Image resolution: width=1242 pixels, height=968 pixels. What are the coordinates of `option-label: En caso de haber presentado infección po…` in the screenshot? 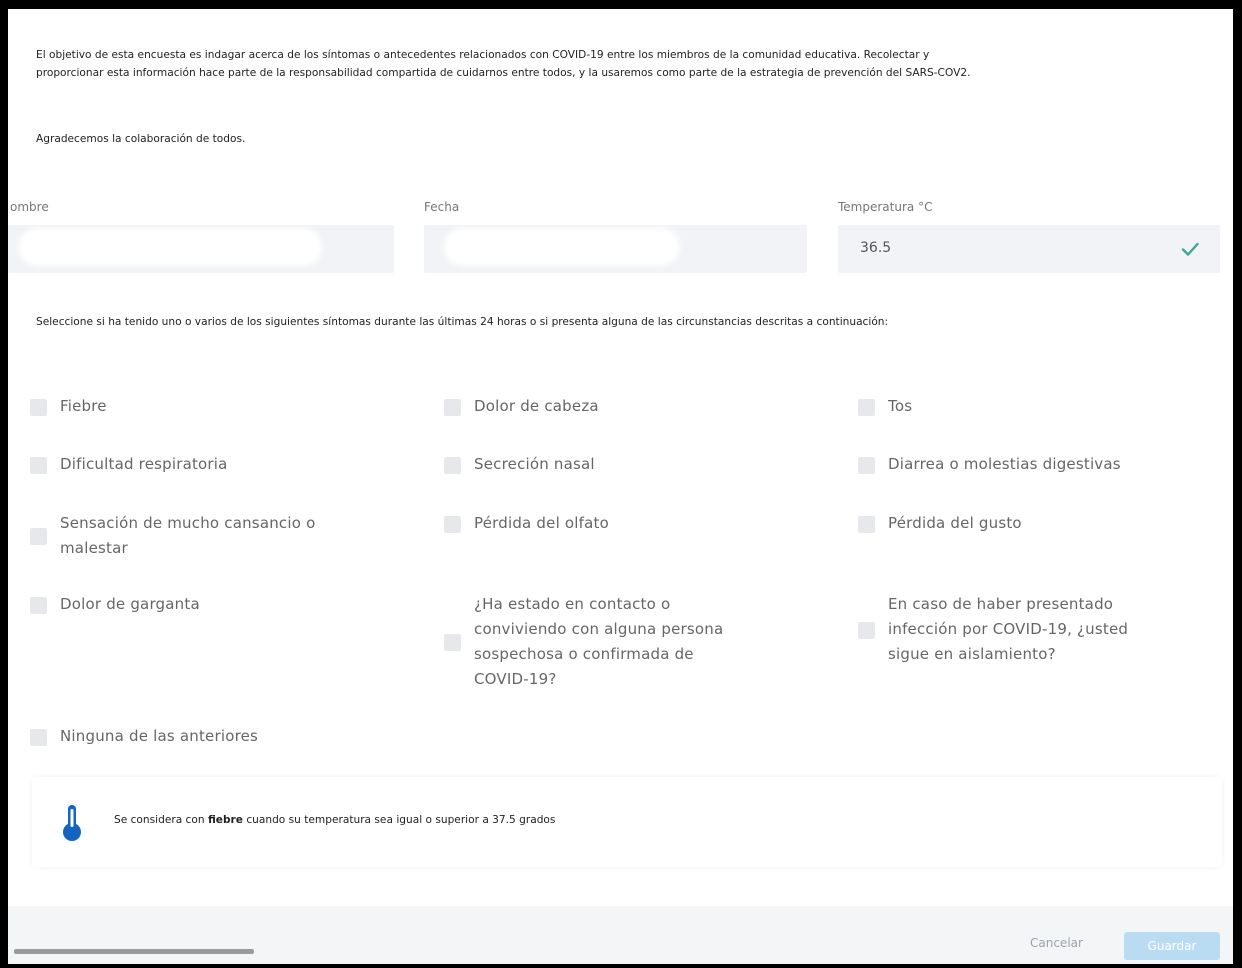 It's located at (1008, 629).